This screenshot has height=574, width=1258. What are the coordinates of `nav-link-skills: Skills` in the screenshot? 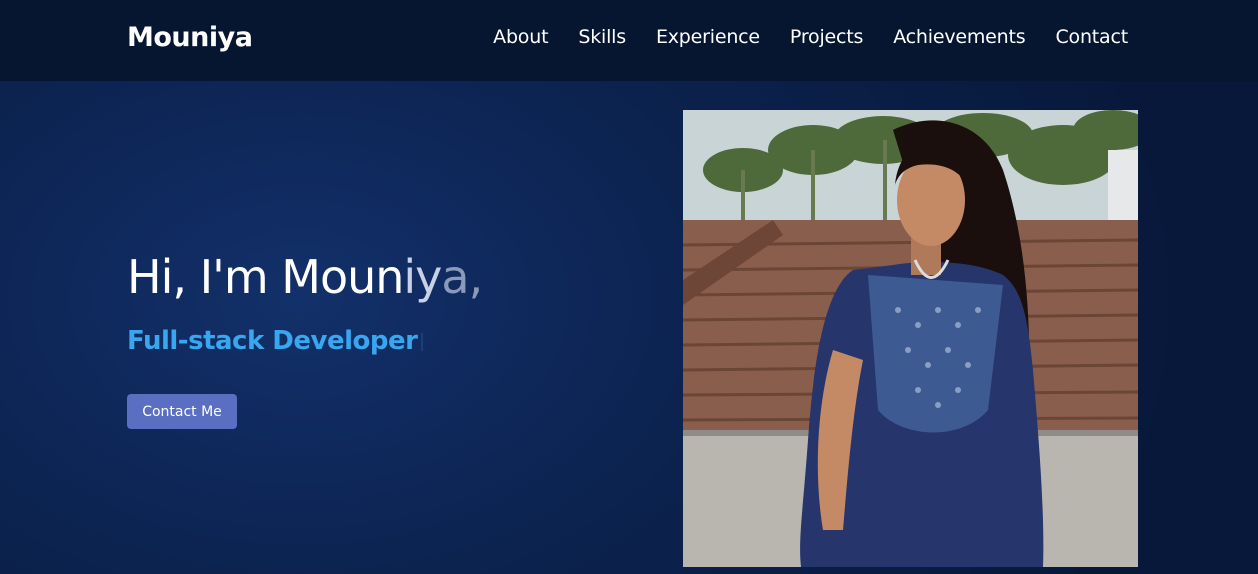 It's located at (602, 37).